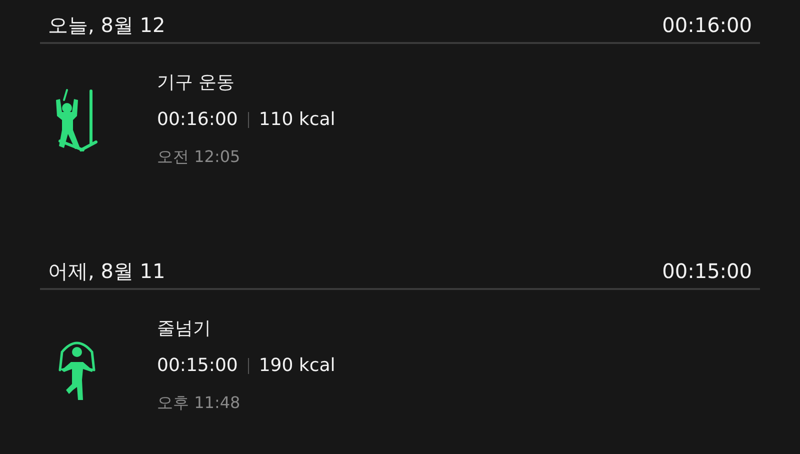  What do you see at coordinates (707, 25) in the screenshot?
I see `day-total-duration: 00:16:00` at bounding box center [707, 25].